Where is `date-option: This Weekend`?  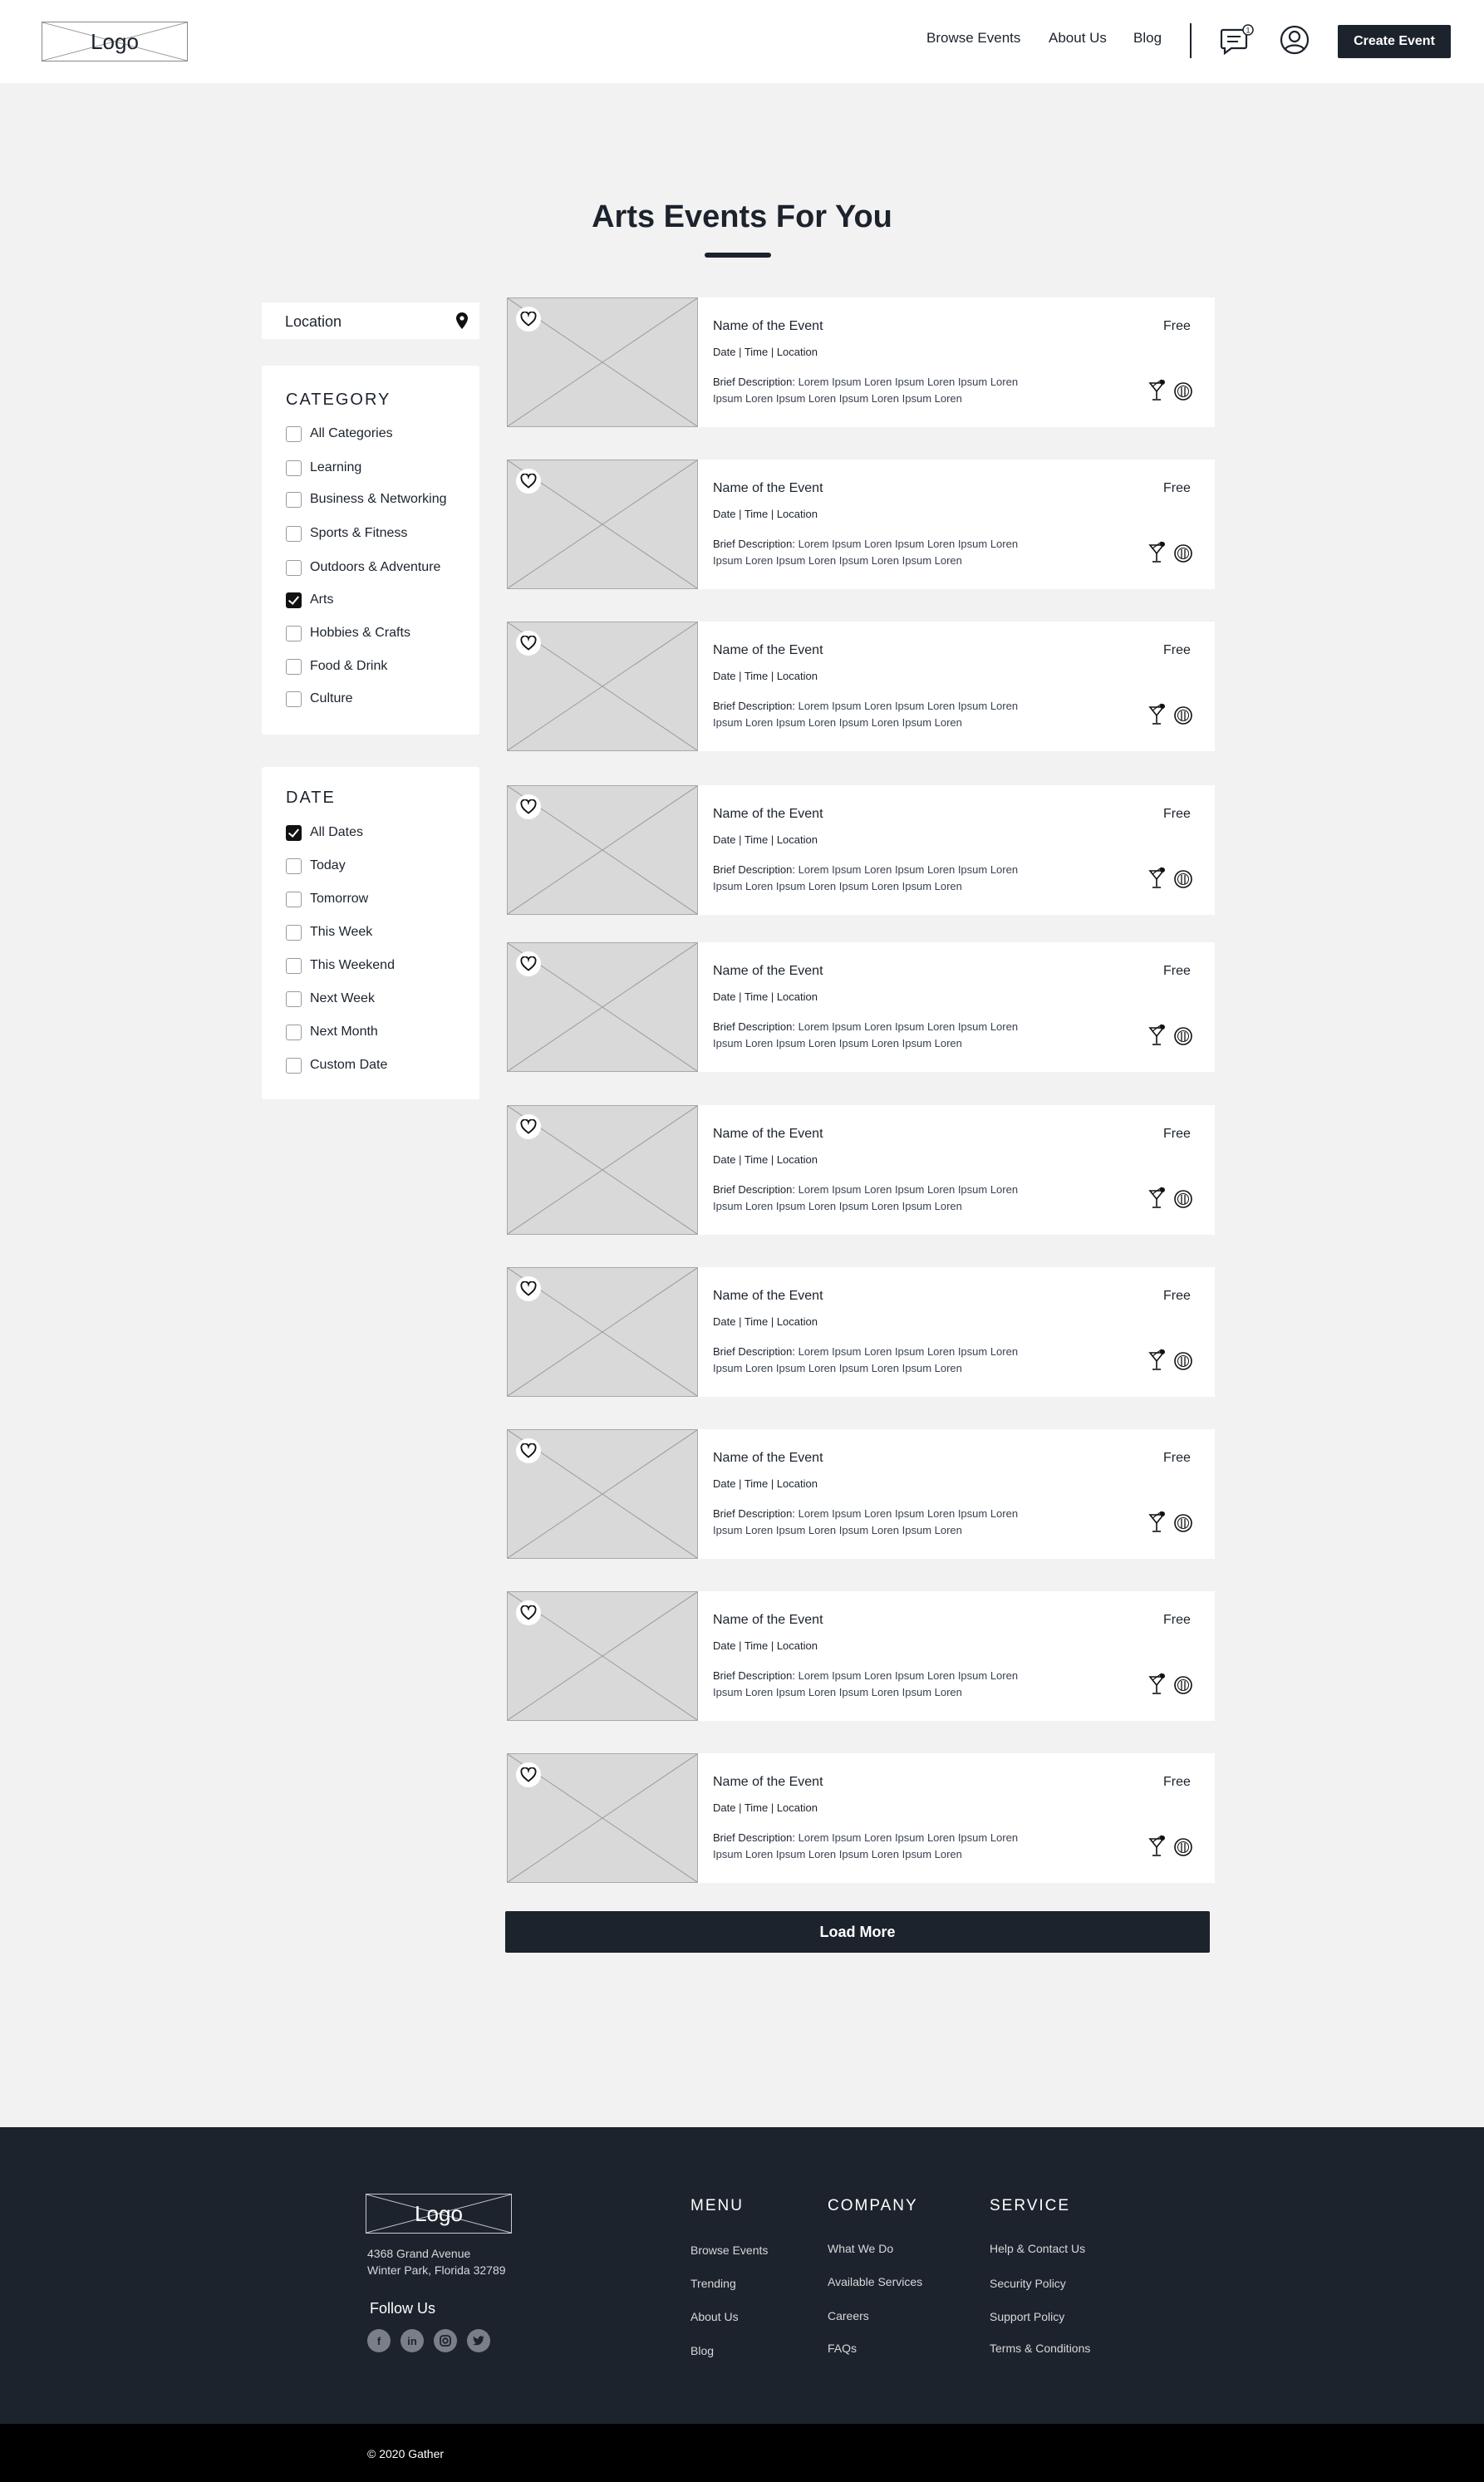
date-option: This Weekend is located at coordinates (340, 965).